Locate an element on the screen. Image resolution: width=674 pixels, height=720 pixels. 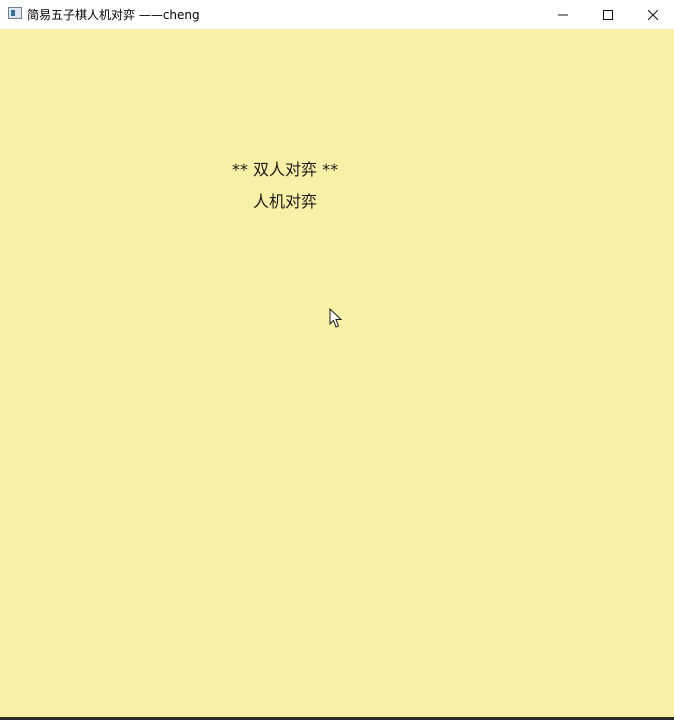
maximize-icon is located at coordinates (608, 14).